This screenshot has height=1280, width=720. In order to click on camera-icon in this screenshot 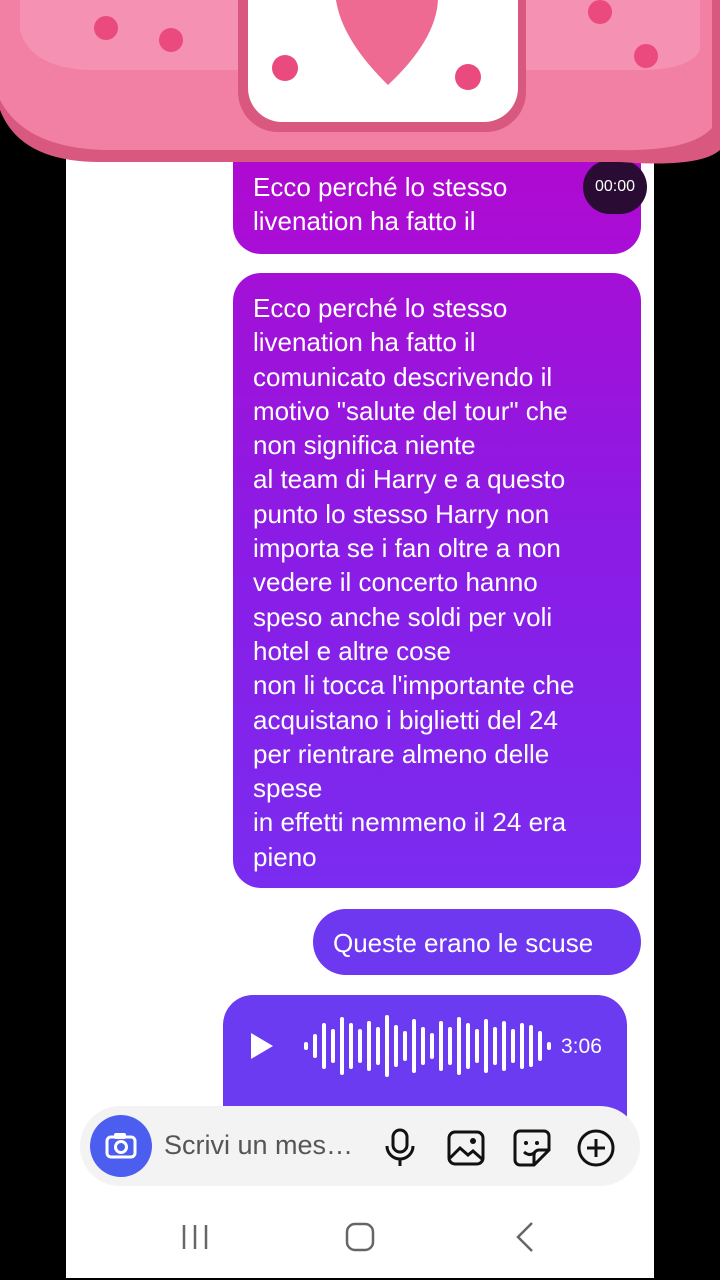, I will do `click(121, 1146)`.